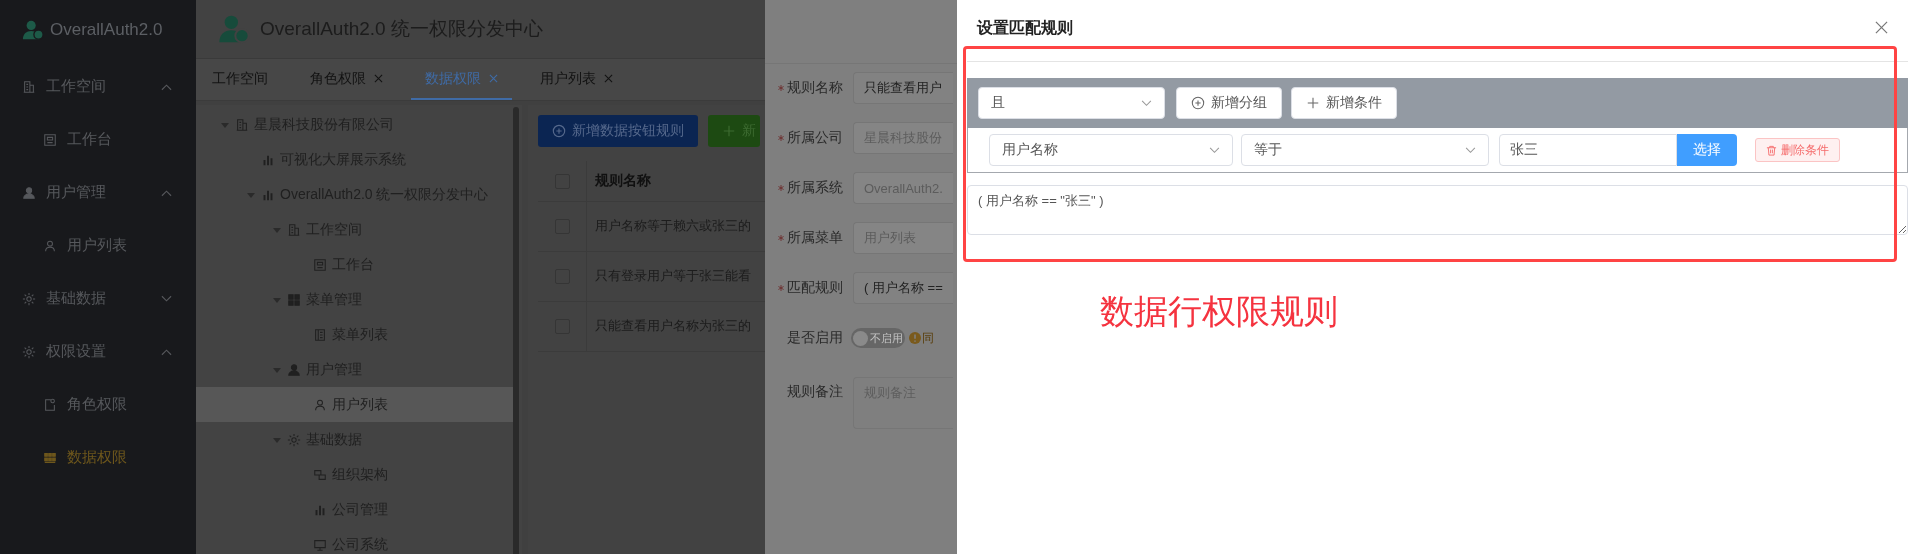 The image size is (1916, 554). I want to click on menu-item: 用户列表, so click(98, 245).